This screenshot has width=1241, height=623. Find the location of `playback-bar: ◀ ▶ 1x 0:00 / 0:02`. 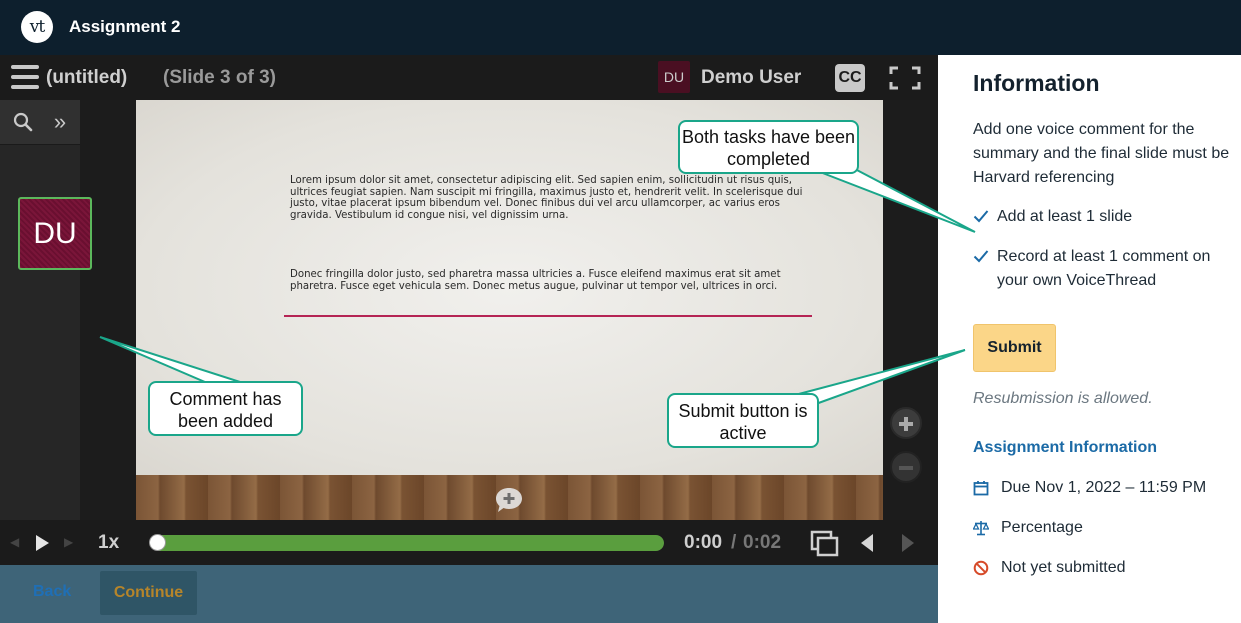

playback-bar: ◀ ▶ 1x 0:00 / 0:02 is located at coordinates (469, 542).